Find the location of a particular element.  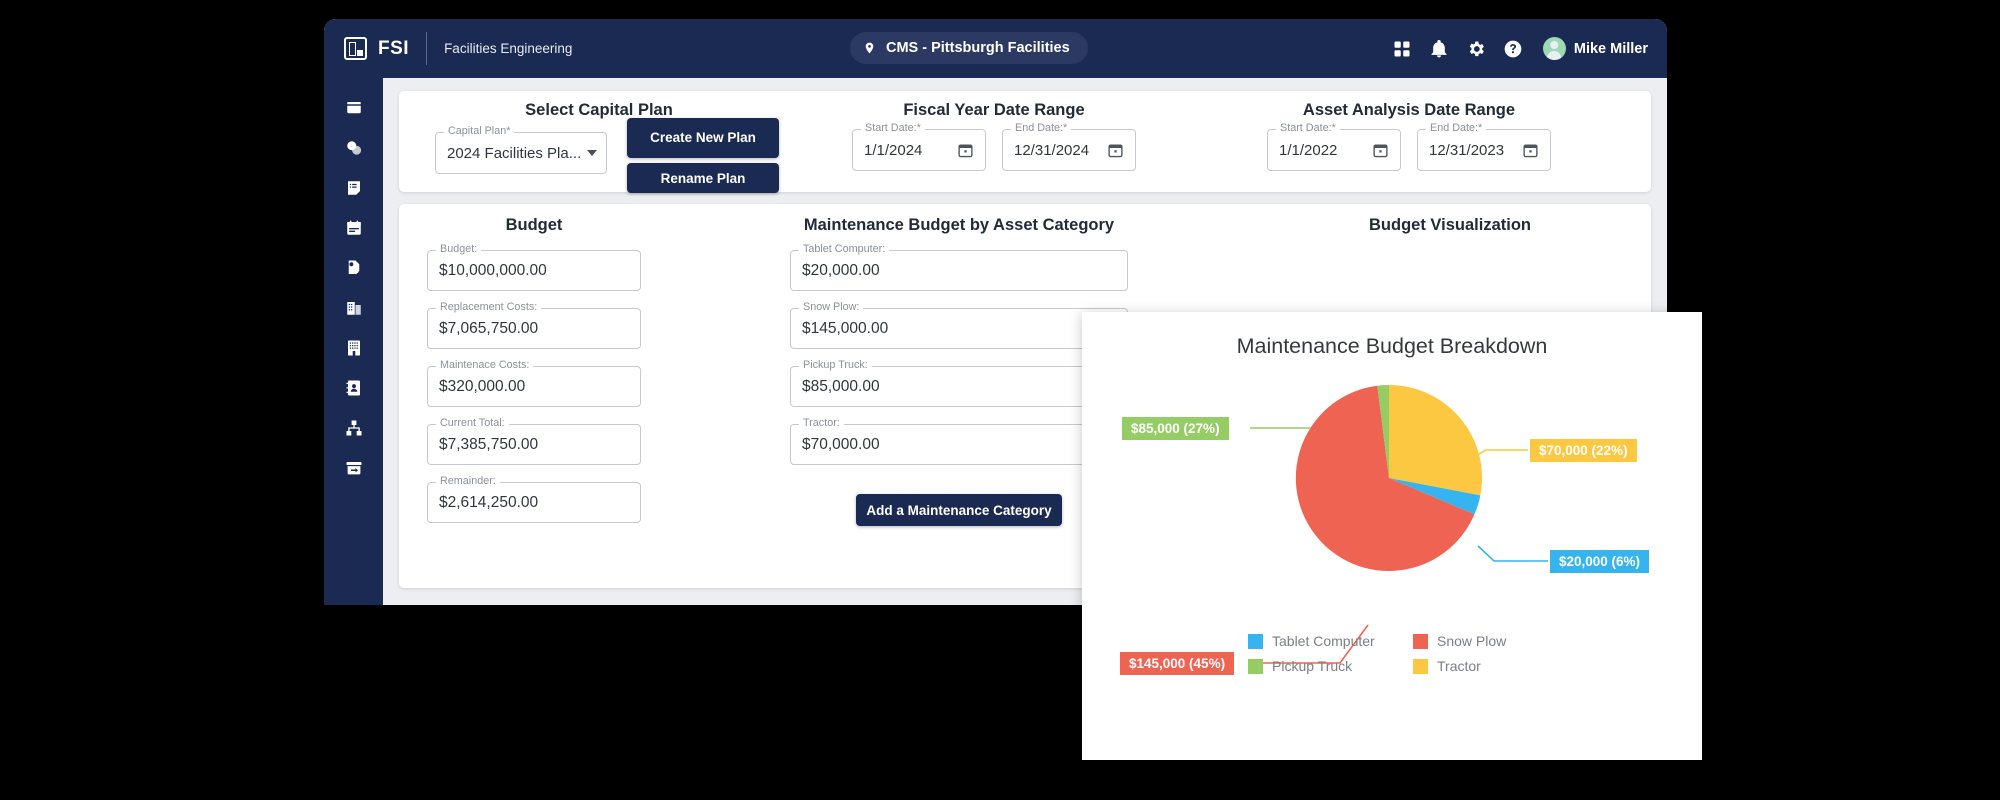

buildings-icon is located at coordinates (353, 308).